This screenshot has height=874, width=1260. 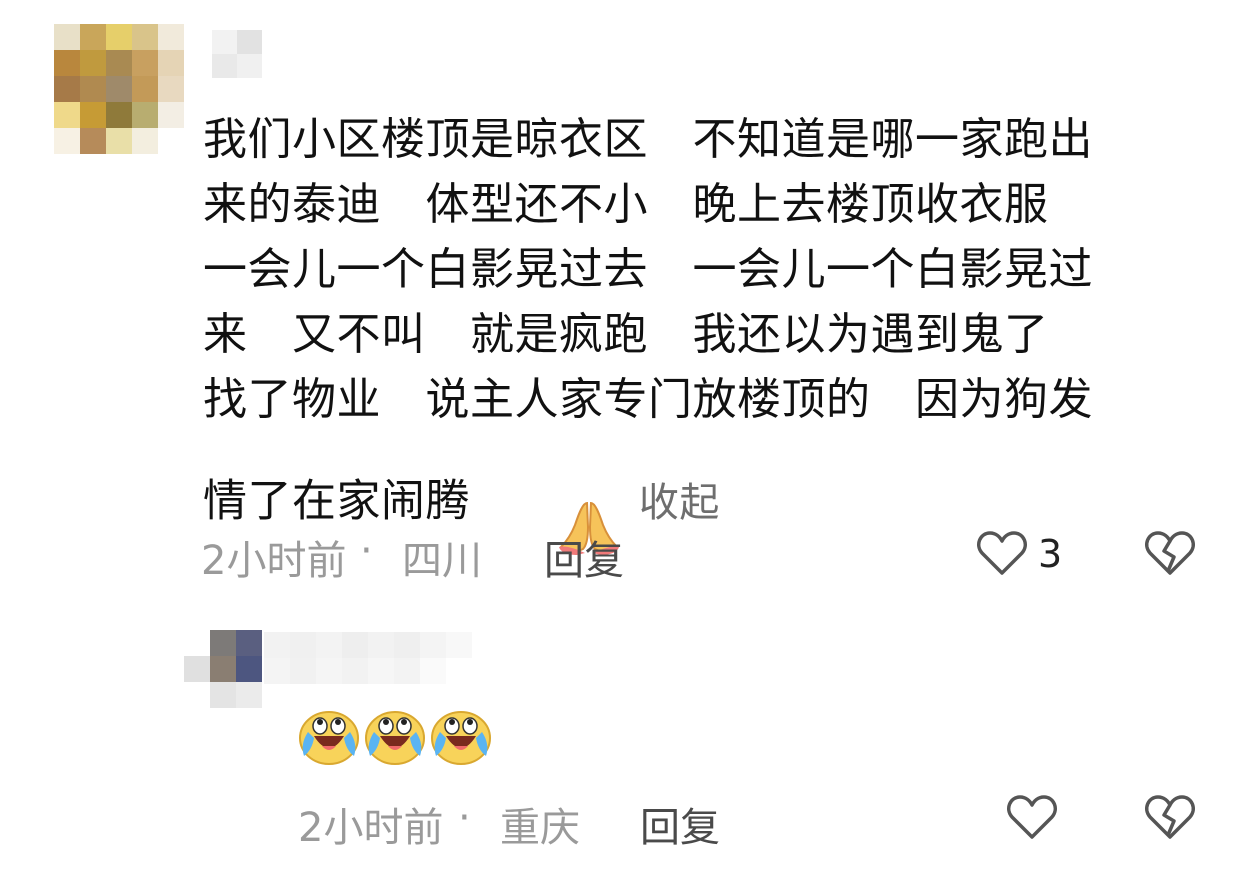 I want to click on comment-line: 我们小区楼顶是晾衣区 不知道是哪一家跑出, so click(x=648, y=139).